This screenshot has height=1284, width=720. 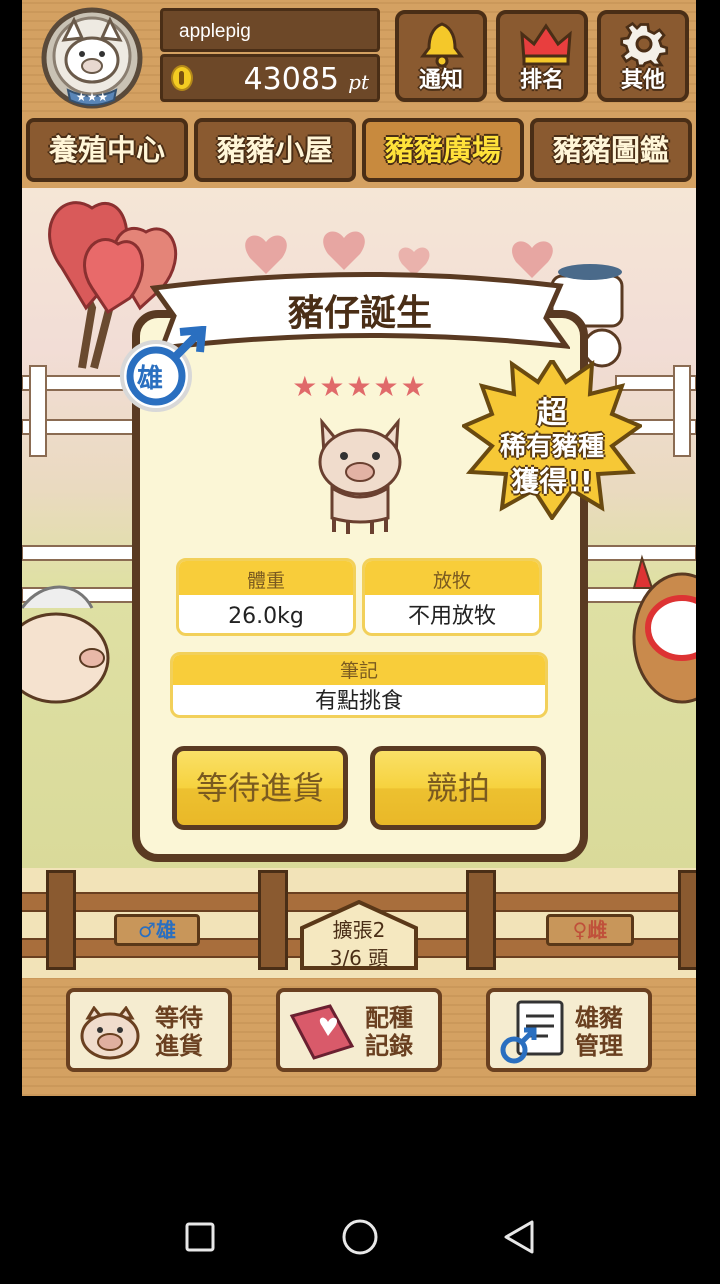 What do you see at coordinates (359, 958) in the screenshot?
I see `pig-count: 3/6 頭` at bounding box center [359, 958].